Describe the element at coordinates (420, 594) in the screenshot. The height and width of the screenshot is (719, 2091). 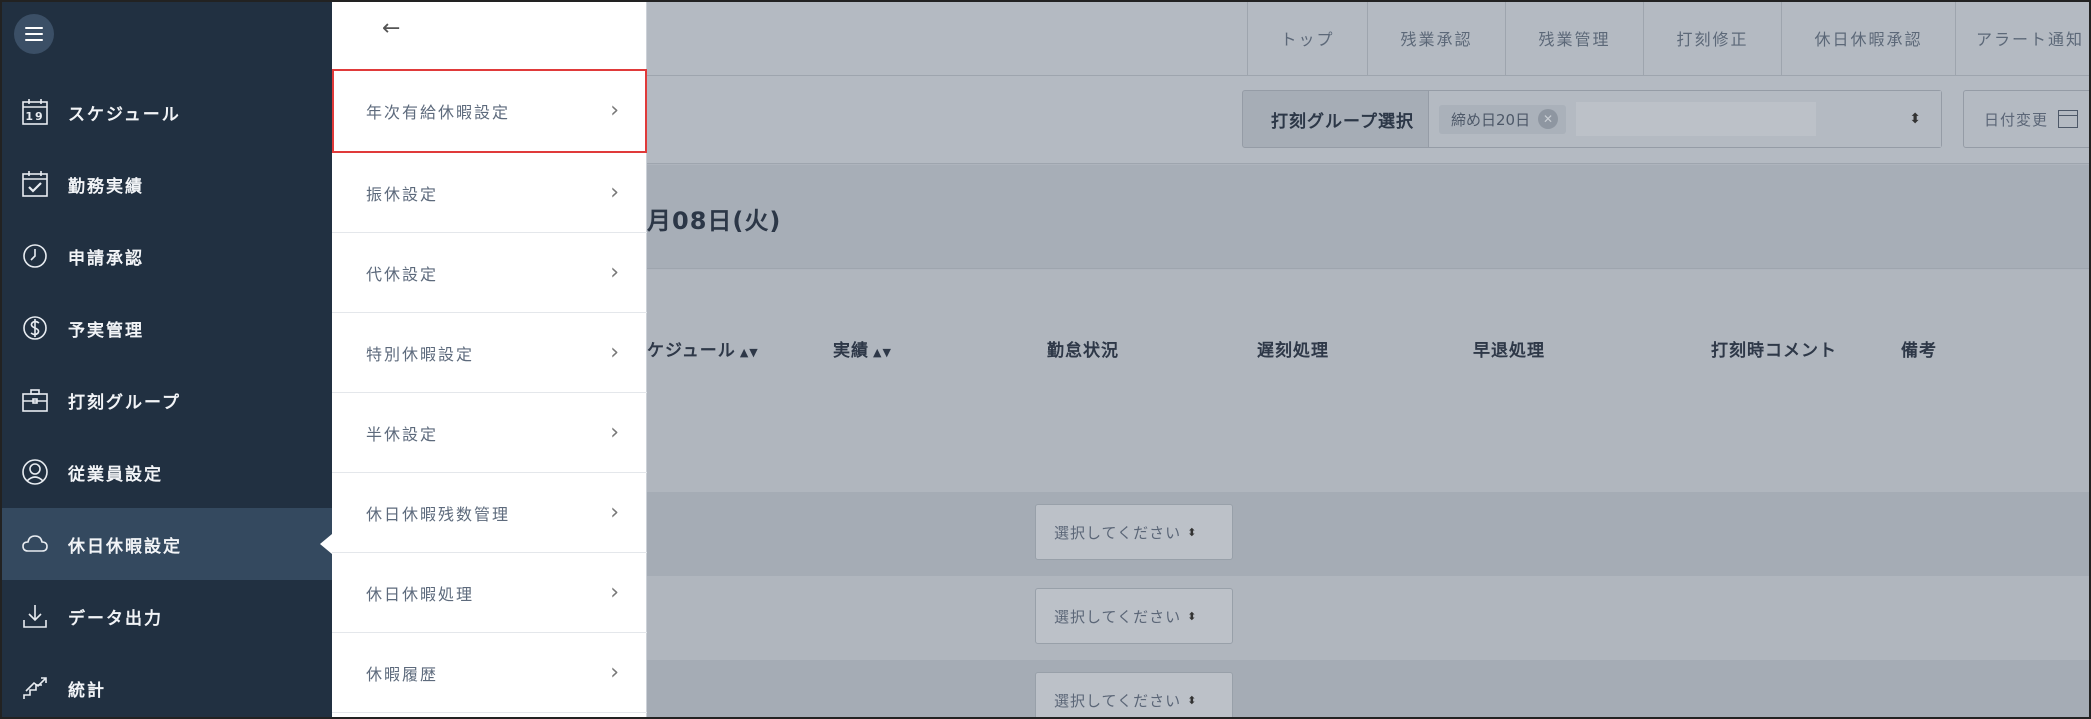
I see `submenu-item-label: 休日休暇処理` at that location.